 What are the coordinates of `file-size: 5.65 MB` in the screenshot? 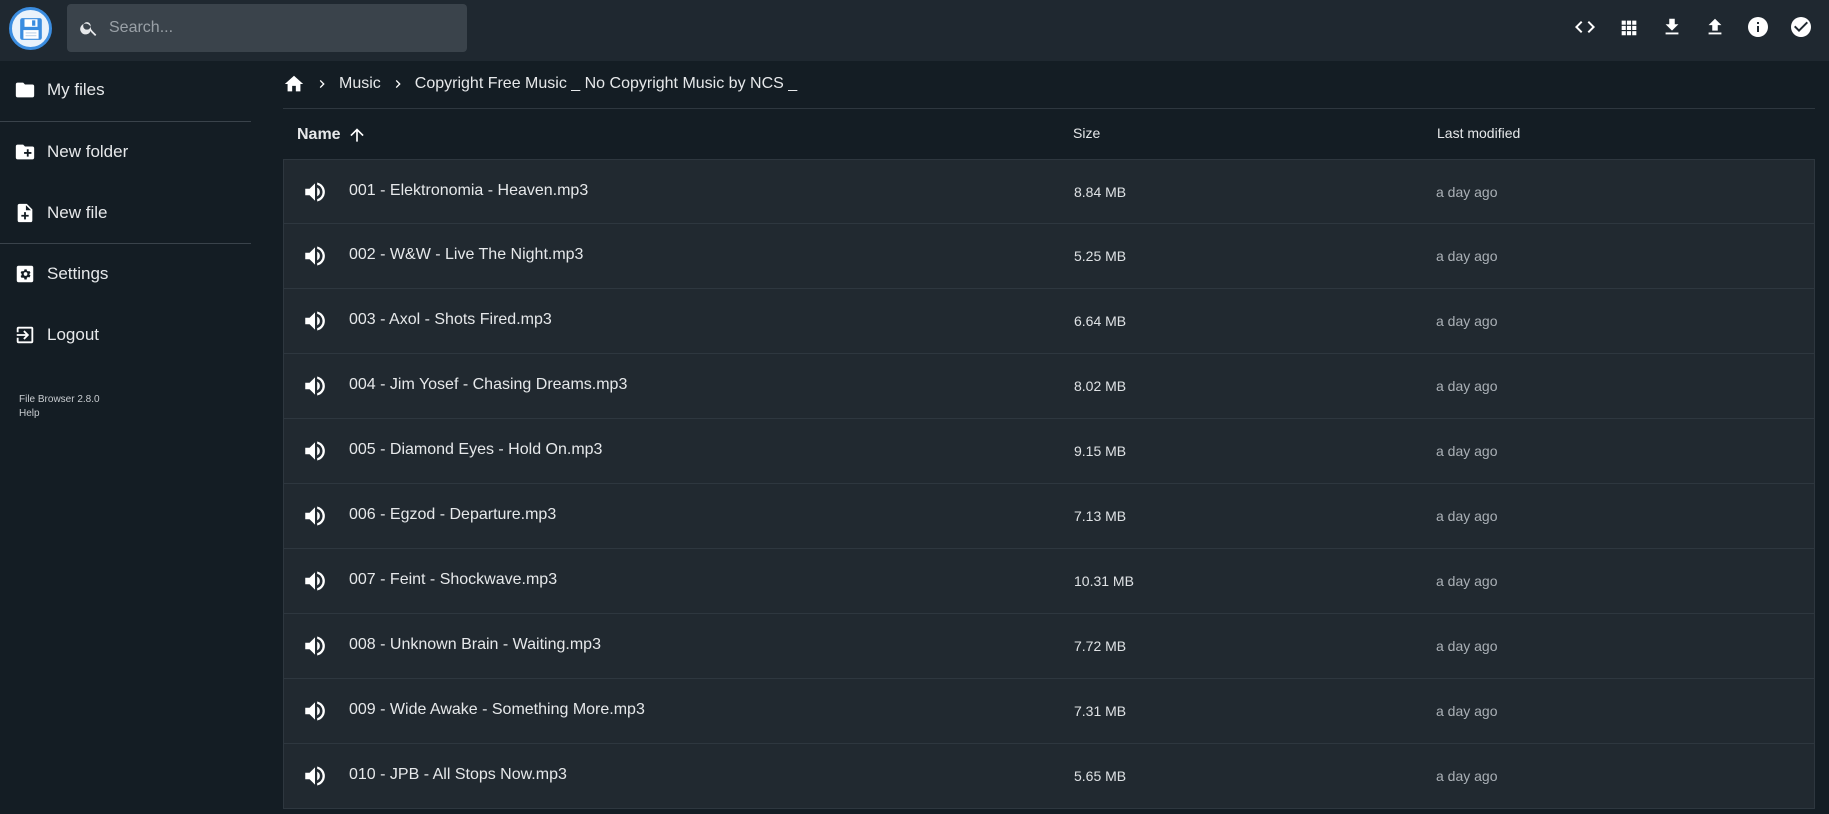 It's located at (1100, 776).